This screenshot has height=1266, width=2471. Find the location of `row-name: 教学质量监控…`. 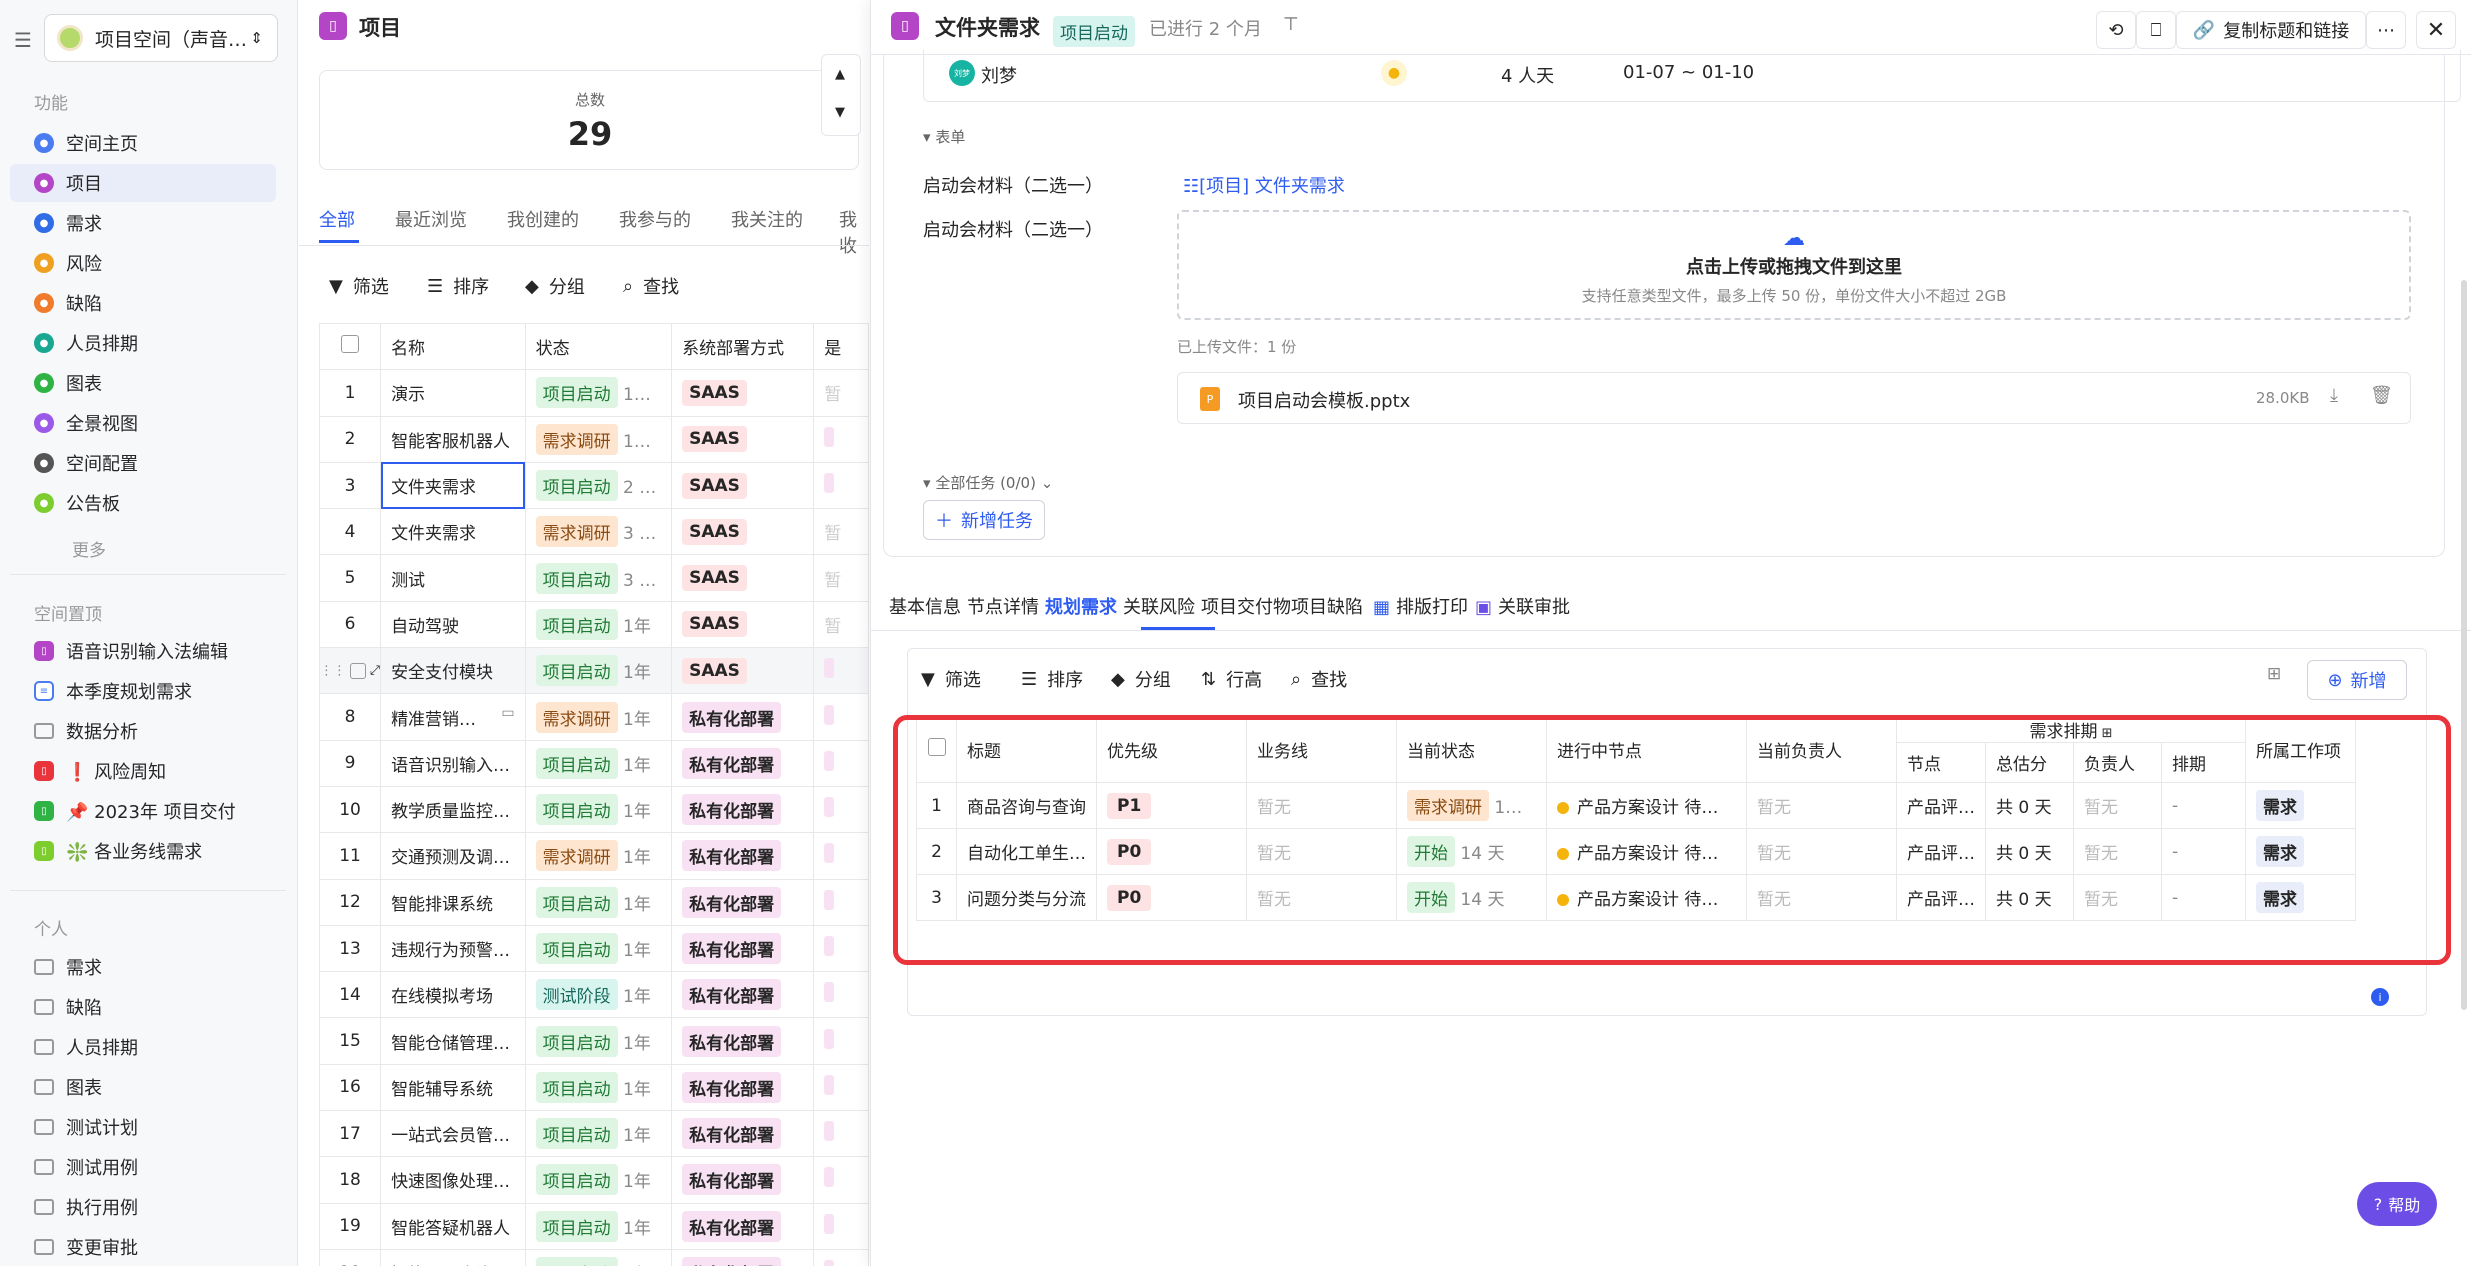

row-name: 教学质量监控… is located at coordinates (453, 809).